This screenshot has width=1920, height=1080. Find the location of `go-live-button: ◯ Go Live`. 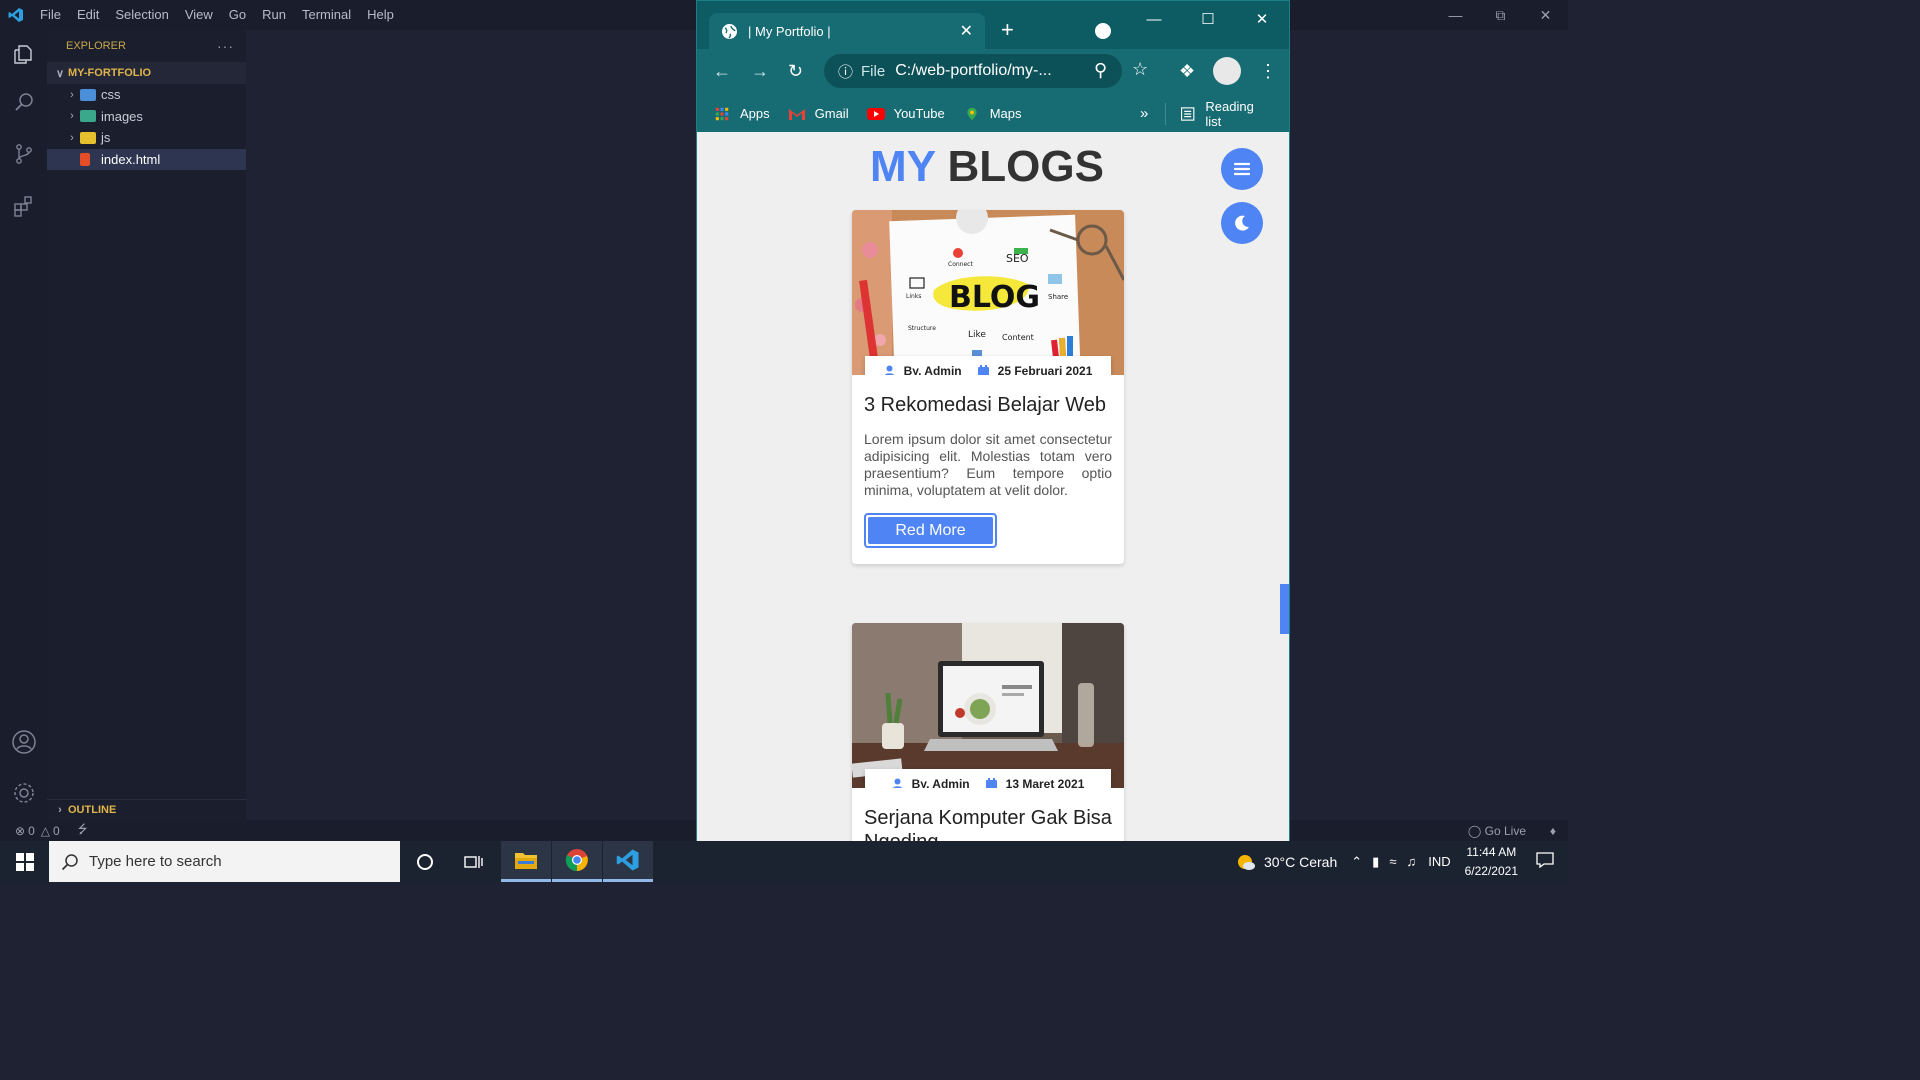

go-live-button: ◯ Go Live is located at coordinates (1497, 831).